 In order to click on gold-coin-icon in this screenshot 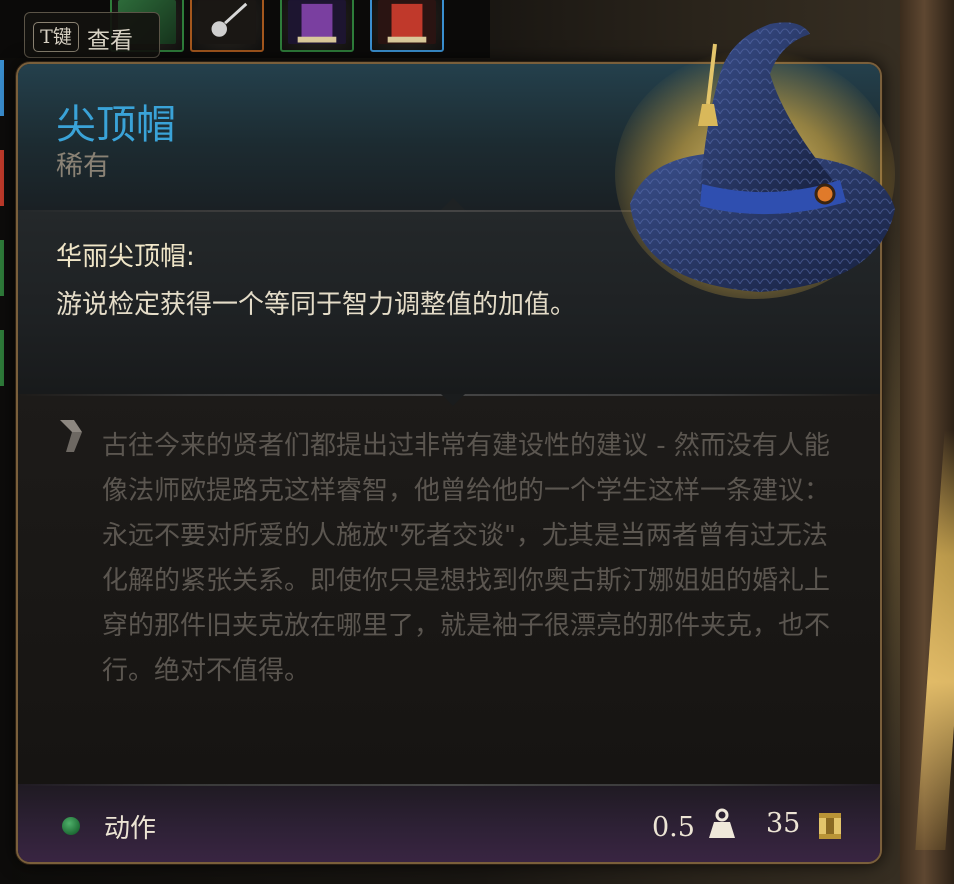, I will do `click(830, 826)`.